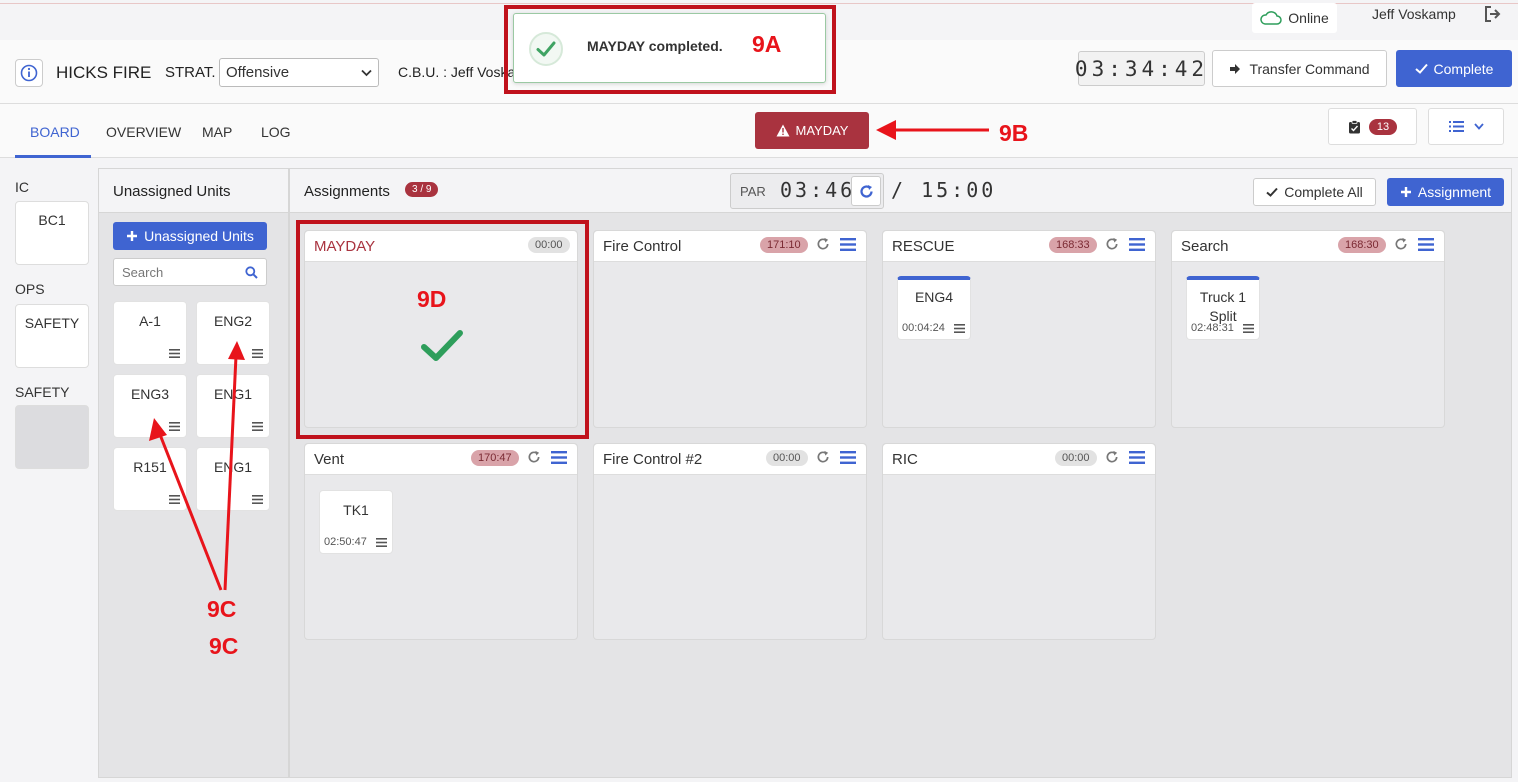 This screenshot has height=782, width=1518. What do you see at coordinates (1014, 133) in the screenshot?
I see `annotation-label-9b: 9B` at bounding box center [1014, 133].